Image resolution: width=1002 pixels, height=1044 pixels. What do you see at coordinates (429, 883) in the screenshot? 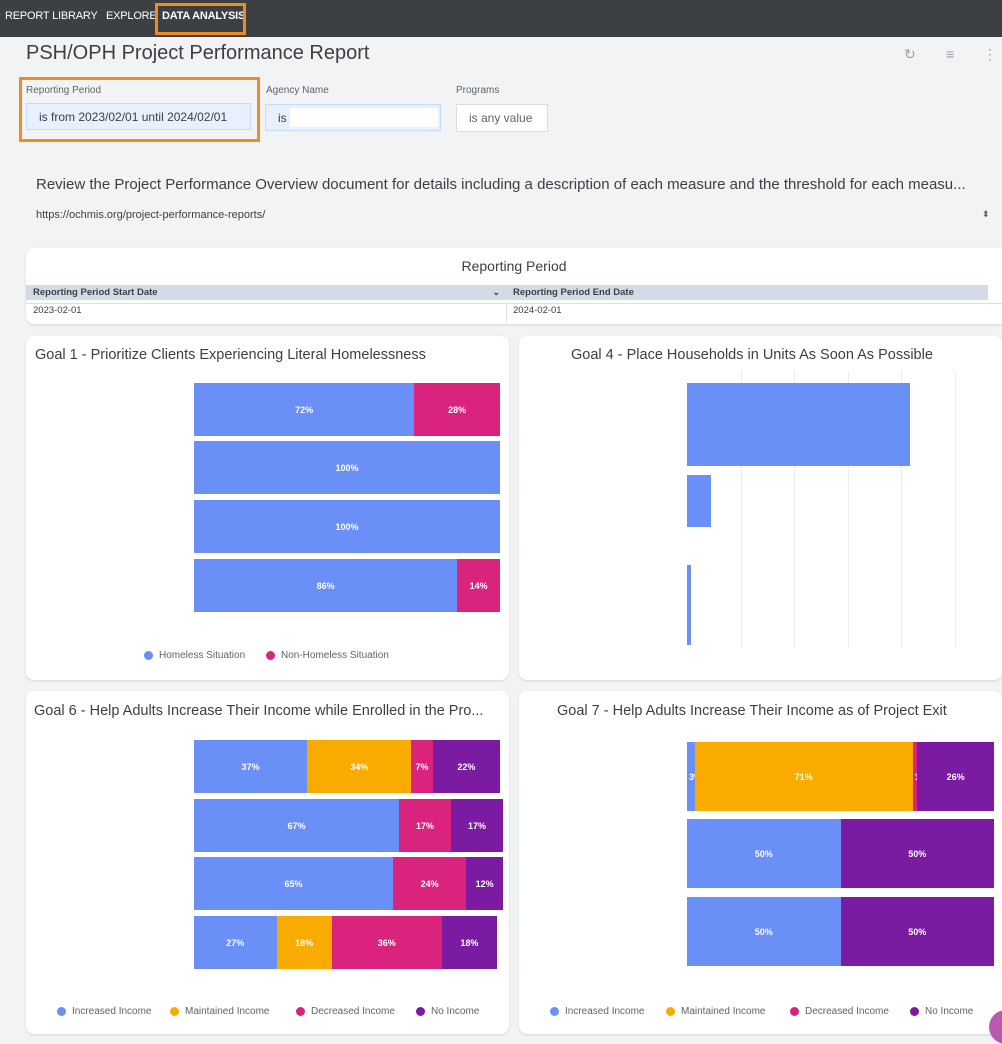
I see `chart-2-bar-segment: 24%` at bounding box center [429, 883].